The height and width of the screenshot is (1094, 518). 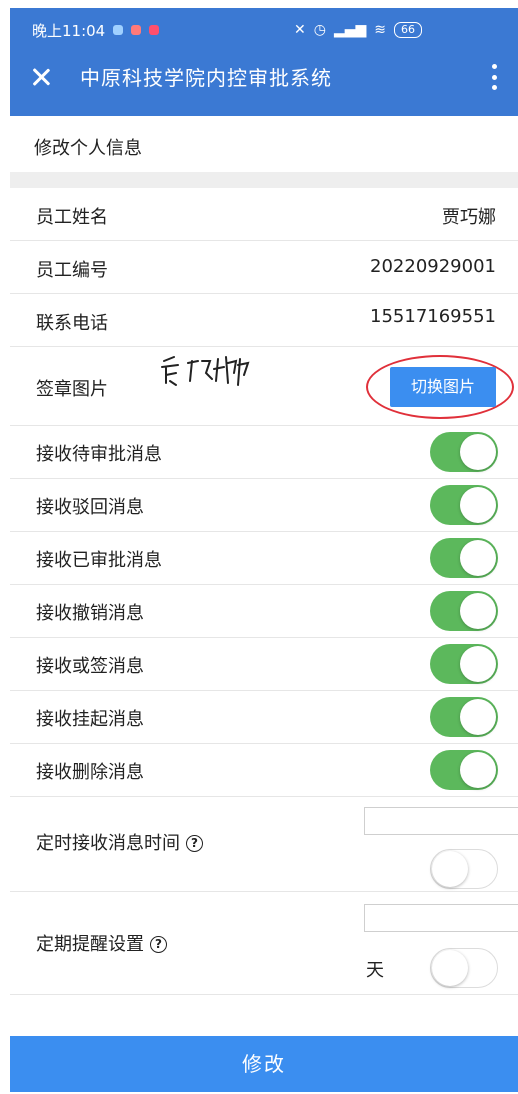 I want to click on status-bar: 晚上11:04 ✕ ◷ ▂▄▆ ≋ 66, so click(x=264, y=30).